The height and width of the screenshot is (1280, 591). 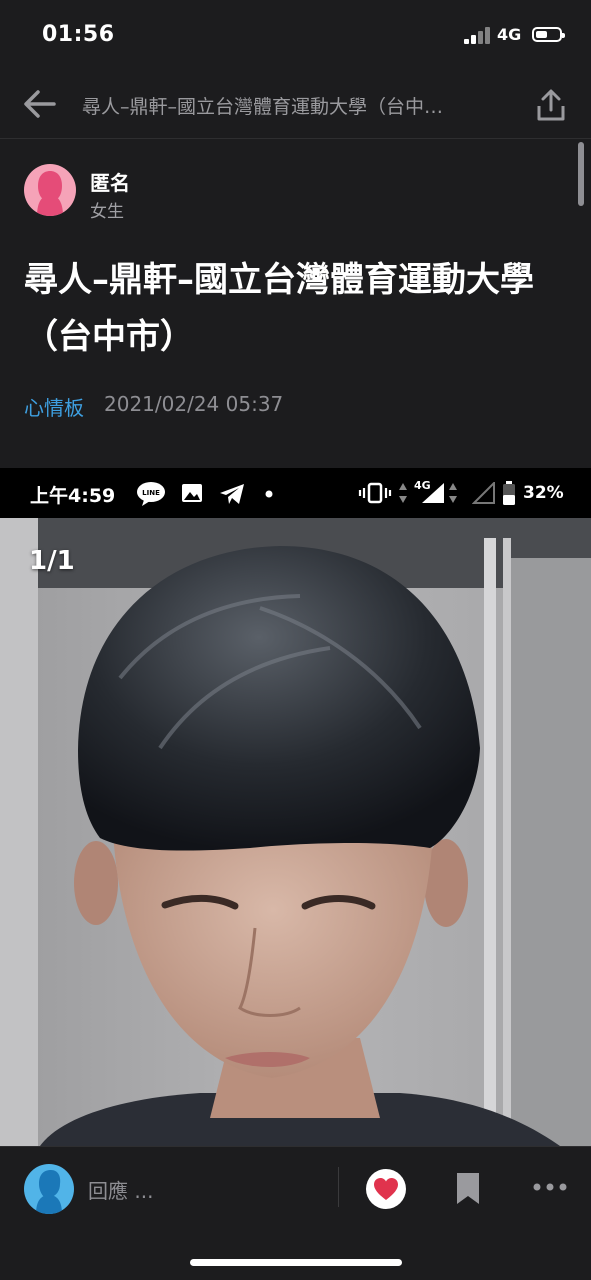 What do you see at coordinates (78, 34) in the screenshot?
I see `status-time: 01:56` at bounding box center [78, 34].